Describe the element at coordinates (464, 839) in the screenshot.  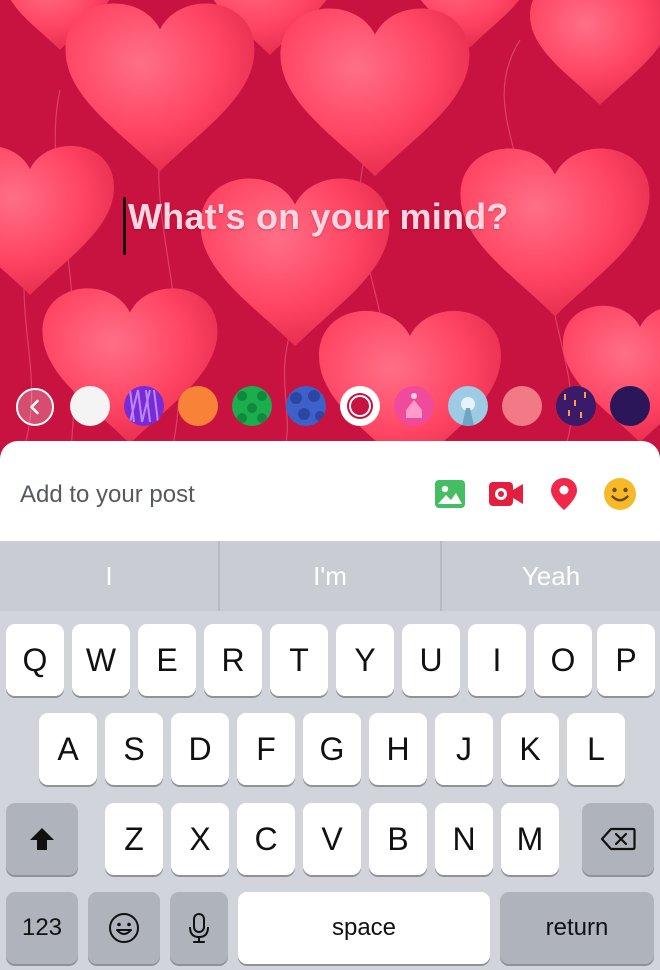
I see `key-n: N` at that location.